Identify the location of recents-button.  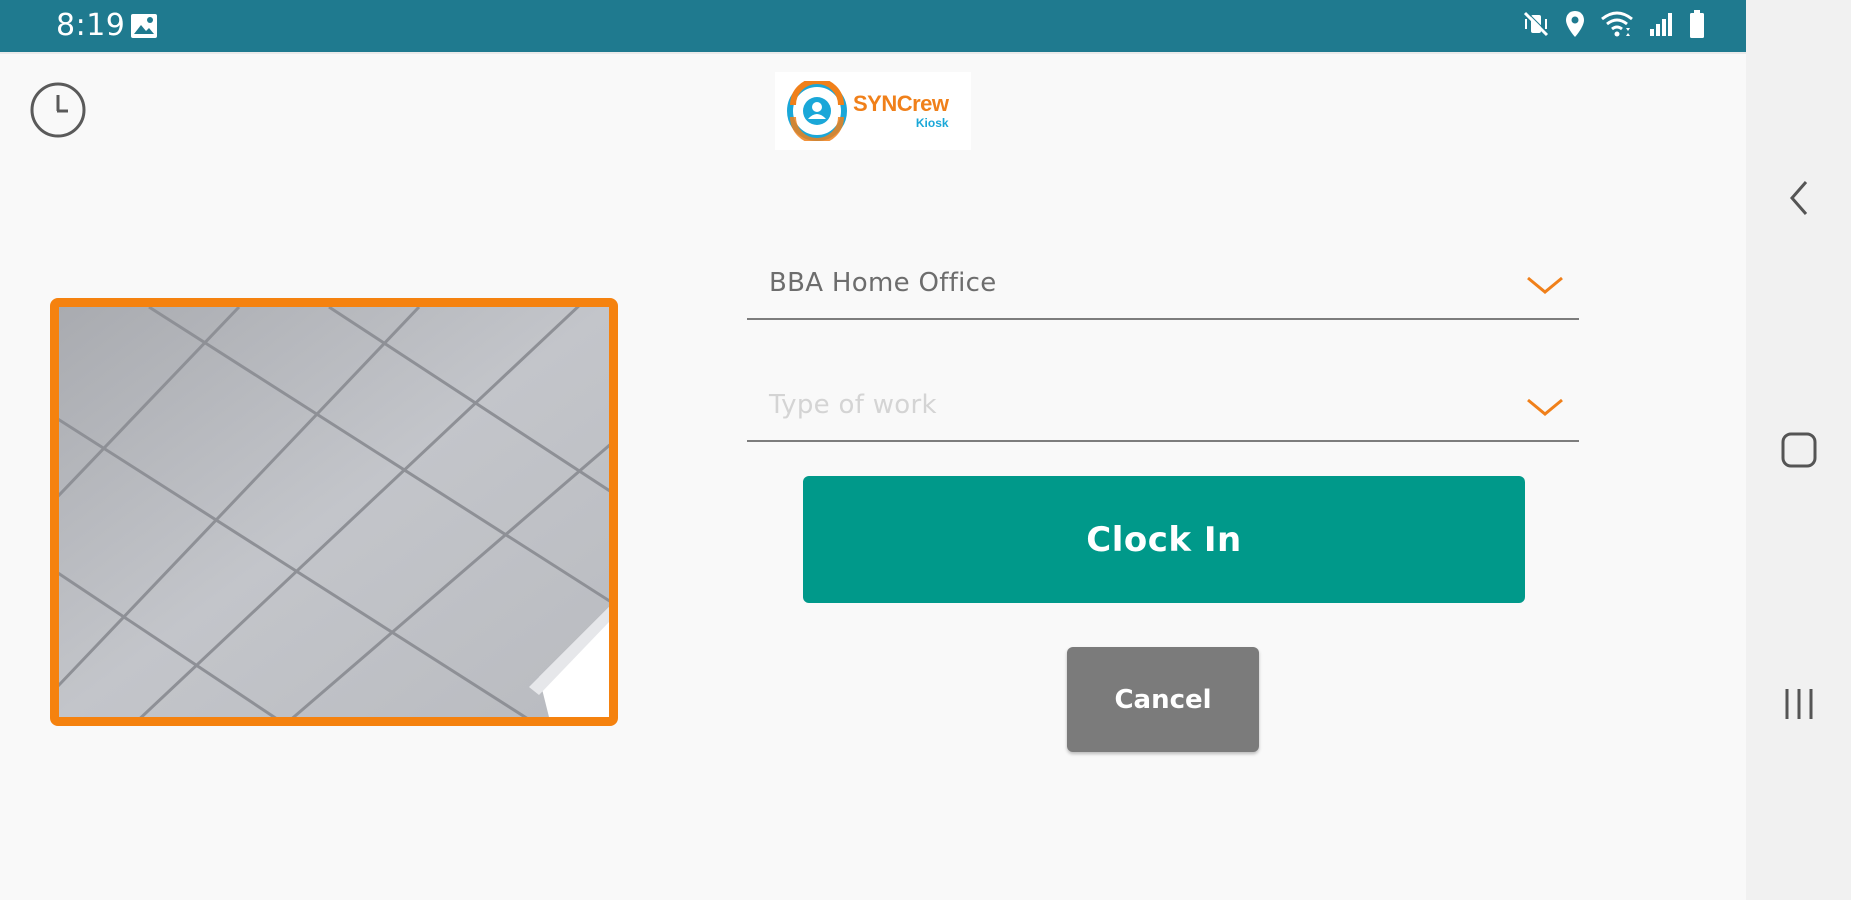
(1798, 706).